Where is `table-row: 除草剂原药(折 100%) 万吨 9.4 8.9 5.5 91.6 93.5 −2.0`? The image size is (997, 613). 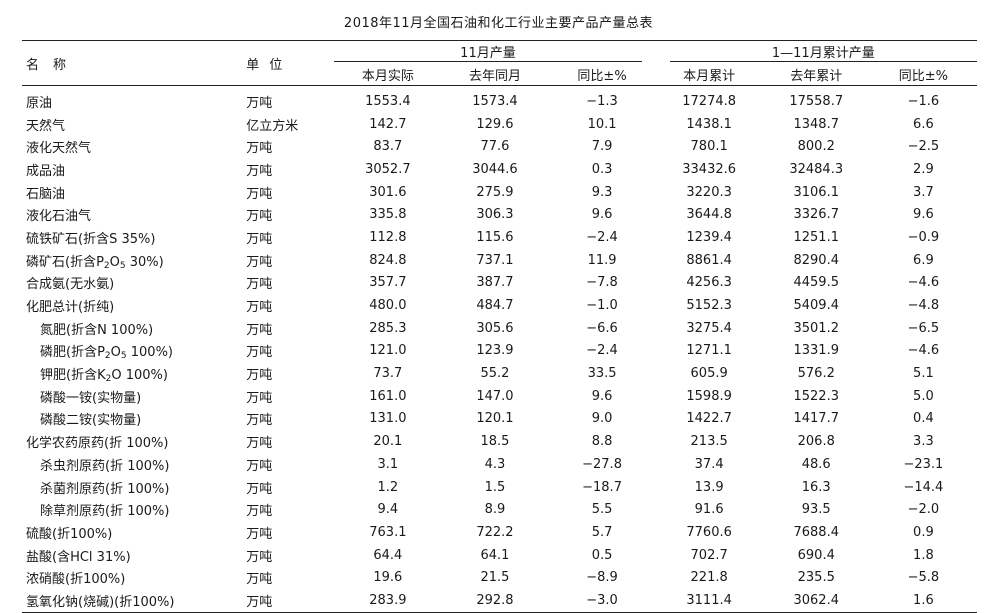
table-row: 除草剂原药(折 100%) 万吨 9.4 8.9 5.5 91.6 93.5 −2.0 is located at coordinates (499, 509).